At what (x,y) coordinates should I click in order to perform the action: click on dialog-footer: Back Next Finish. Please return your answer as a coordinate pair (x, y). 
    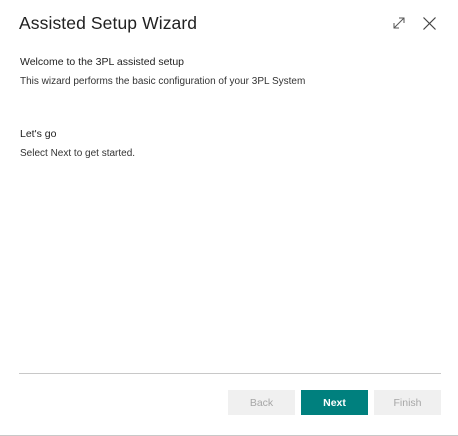
    Looking at the image, I should click on (334, 402).